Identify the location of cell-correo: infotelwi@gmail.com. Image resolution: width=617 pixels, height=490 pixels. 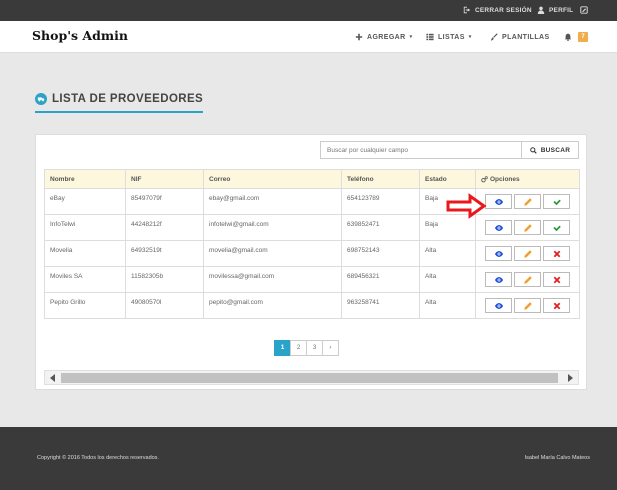
(272, 227).